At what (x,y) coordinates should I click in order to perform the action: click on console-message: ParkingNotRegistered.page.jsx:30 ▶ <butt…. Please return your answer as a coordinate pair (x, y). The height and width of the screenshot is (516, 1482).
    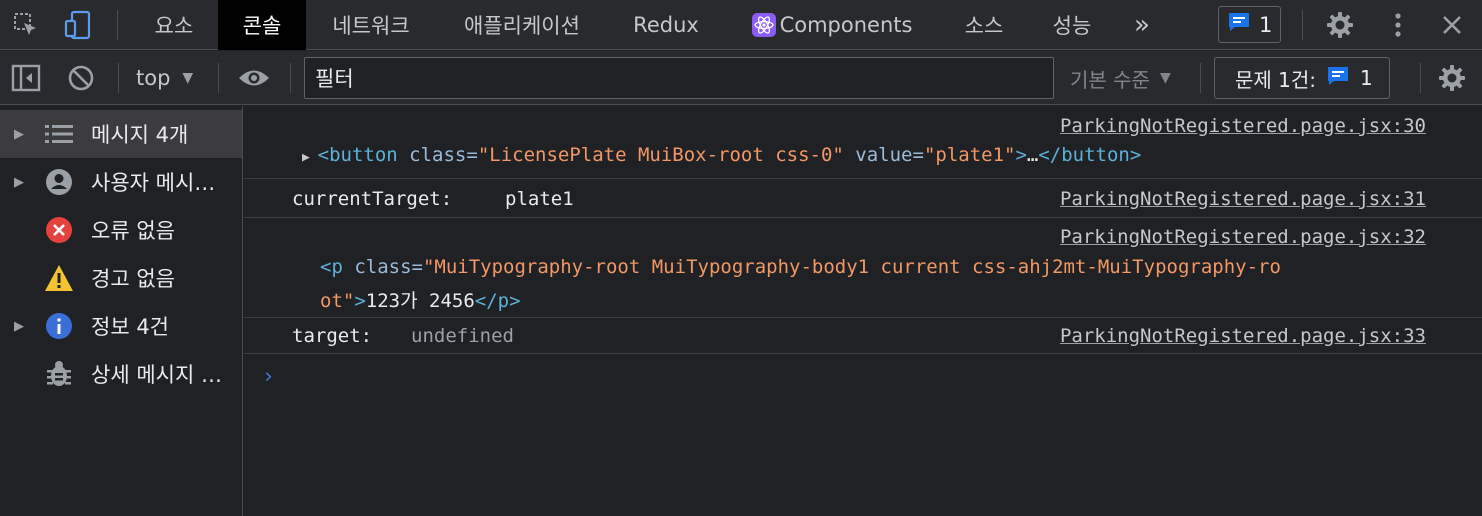
    Looking at the image, I should click on (863, 142).